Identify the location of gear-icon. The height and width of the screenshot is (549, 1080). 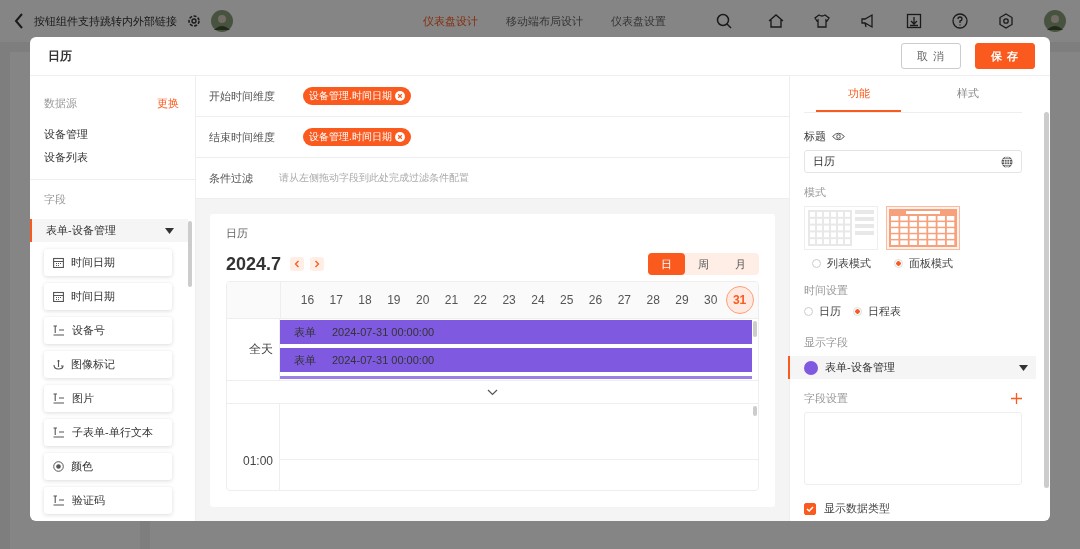
(1006, 21).